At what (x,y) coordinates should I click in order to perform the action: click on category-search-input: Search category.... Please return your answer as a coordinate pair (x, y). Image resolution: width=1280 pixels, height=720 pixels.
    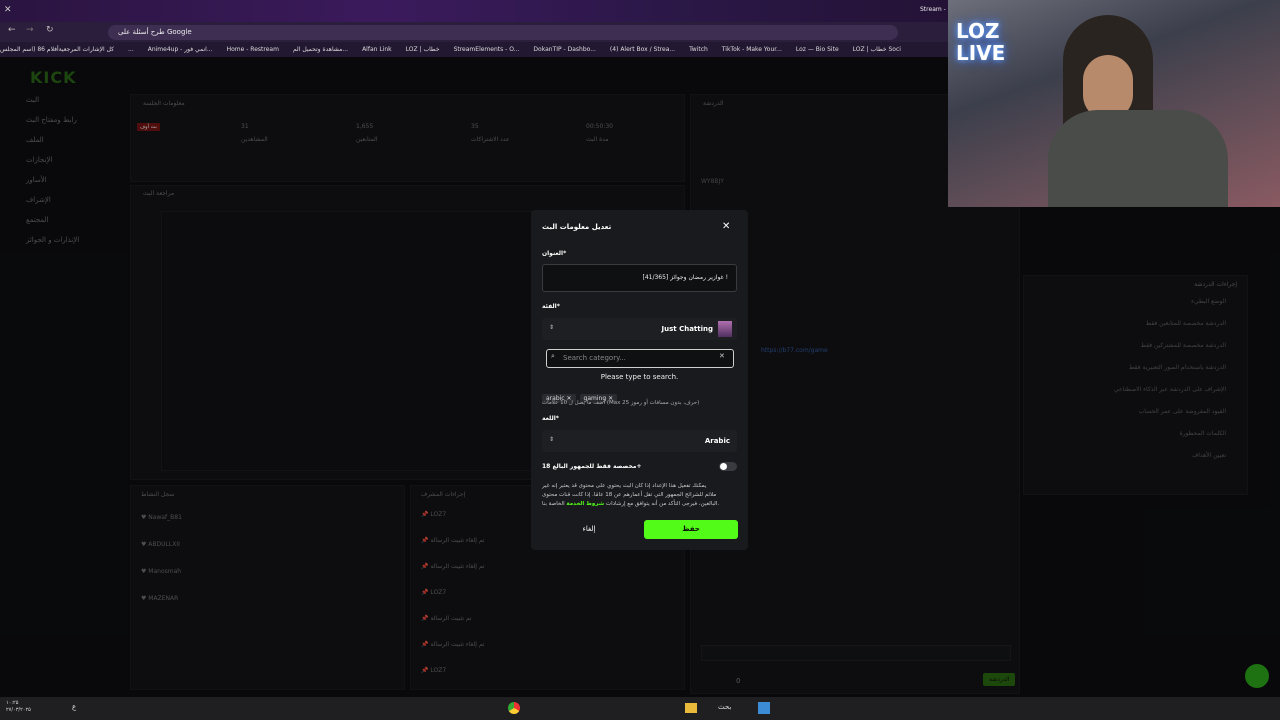
    Looking at the image, I should click on (640, 358).